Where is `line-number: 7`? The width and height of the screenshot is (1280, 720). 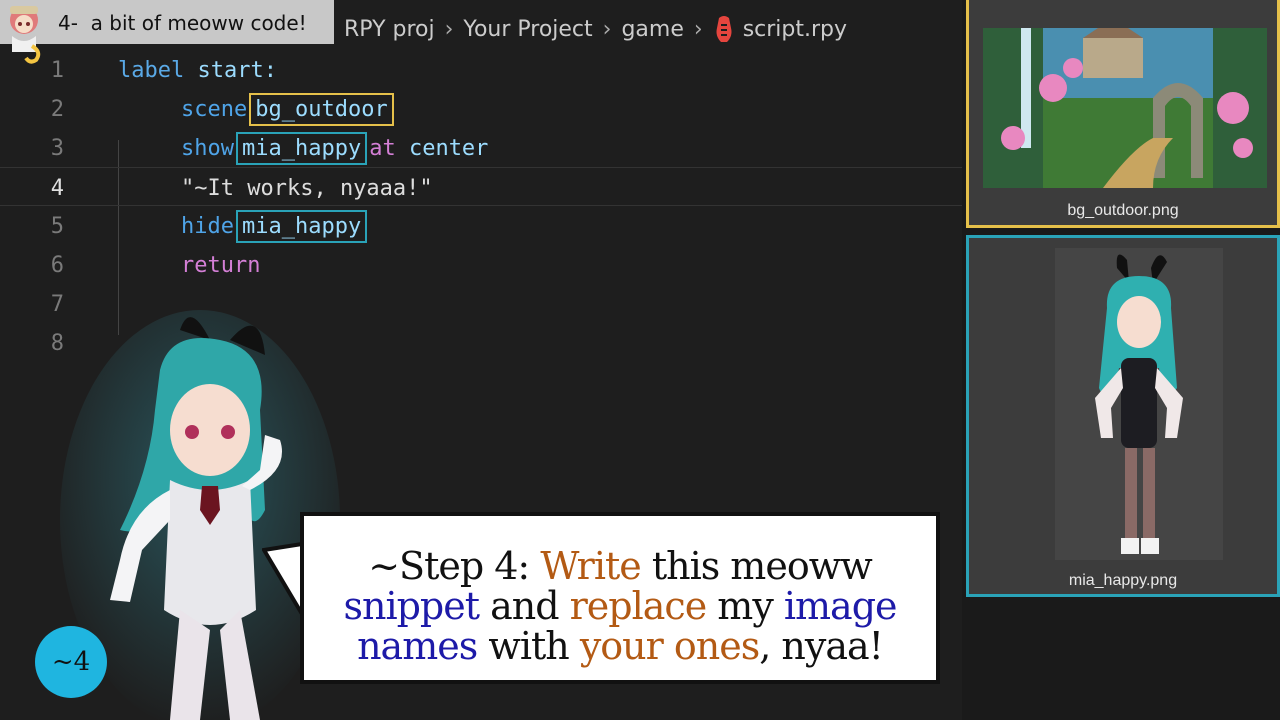
line-number: 7 is located at coordinates (57, 304).